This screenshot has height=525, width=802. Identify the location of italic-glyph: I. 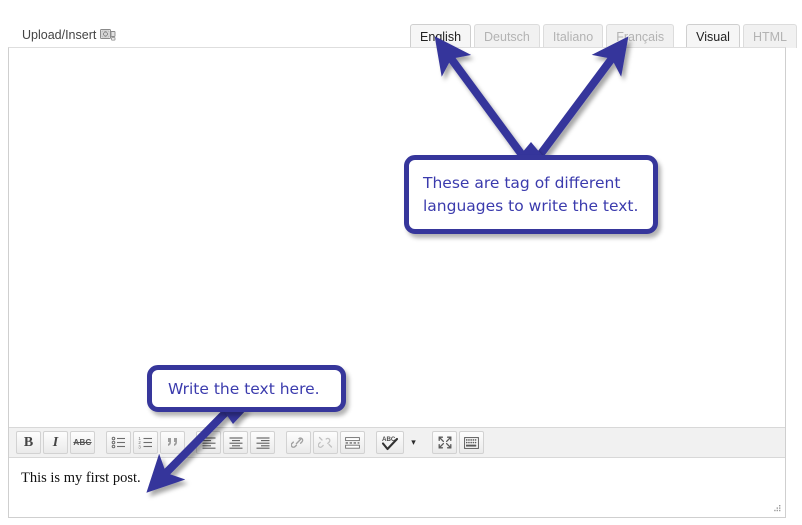
(55, 442).